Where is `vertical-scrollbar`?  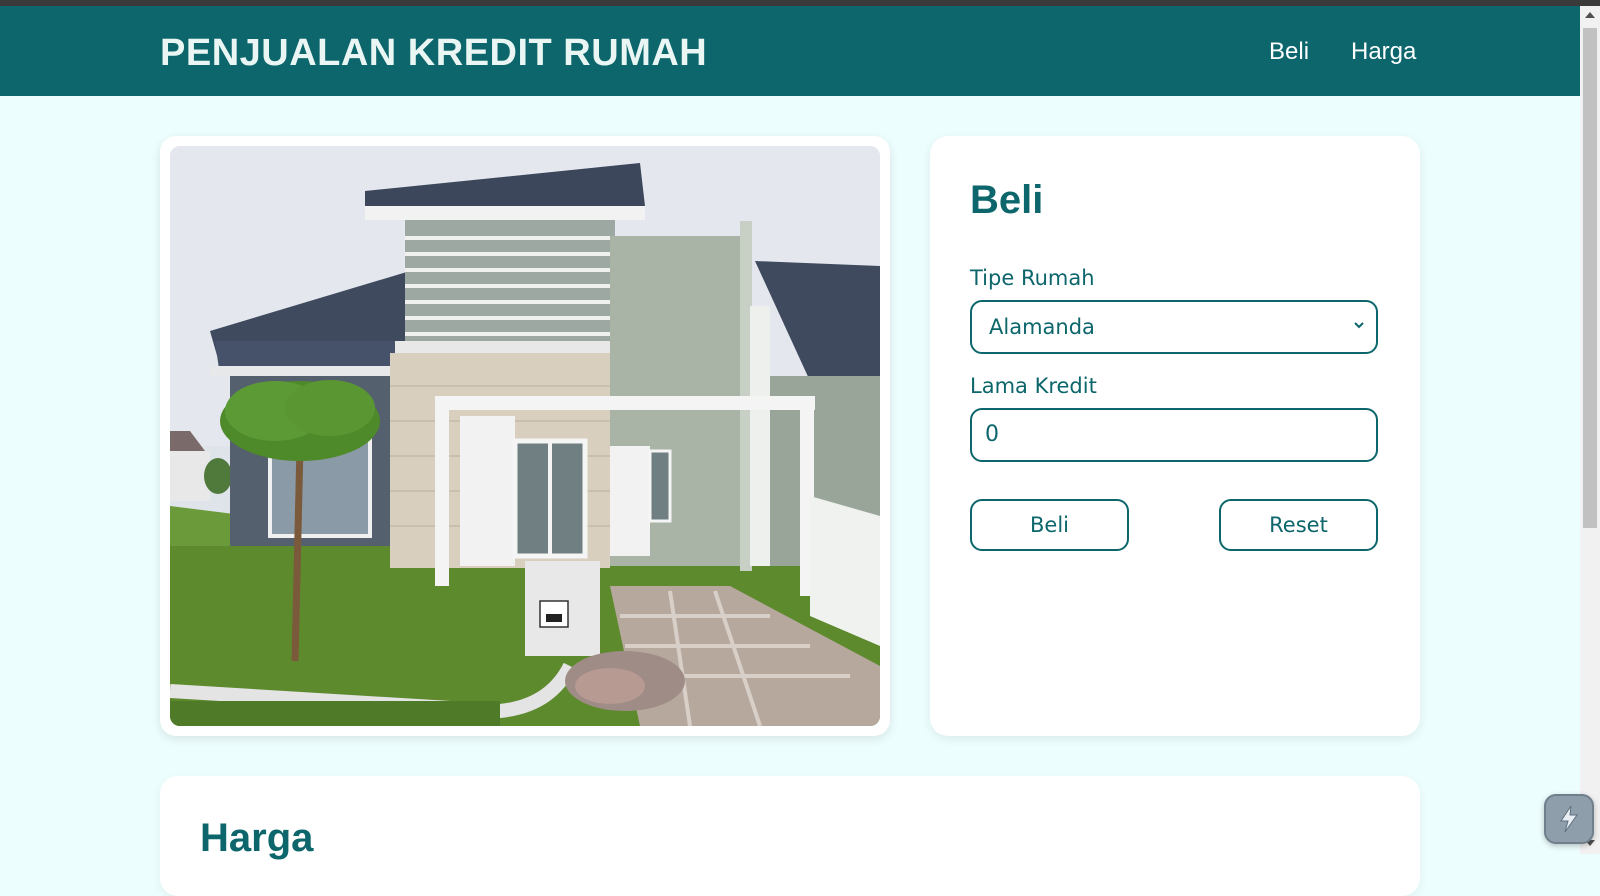 vertical-scrollbar is located at coordinates (1590, 430).